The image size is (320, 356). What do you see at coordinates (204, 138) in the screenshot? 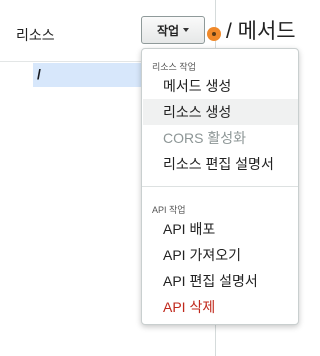
I see `menu-item-enable-cors: CORS 활성화` at bounding box center [204, 138].